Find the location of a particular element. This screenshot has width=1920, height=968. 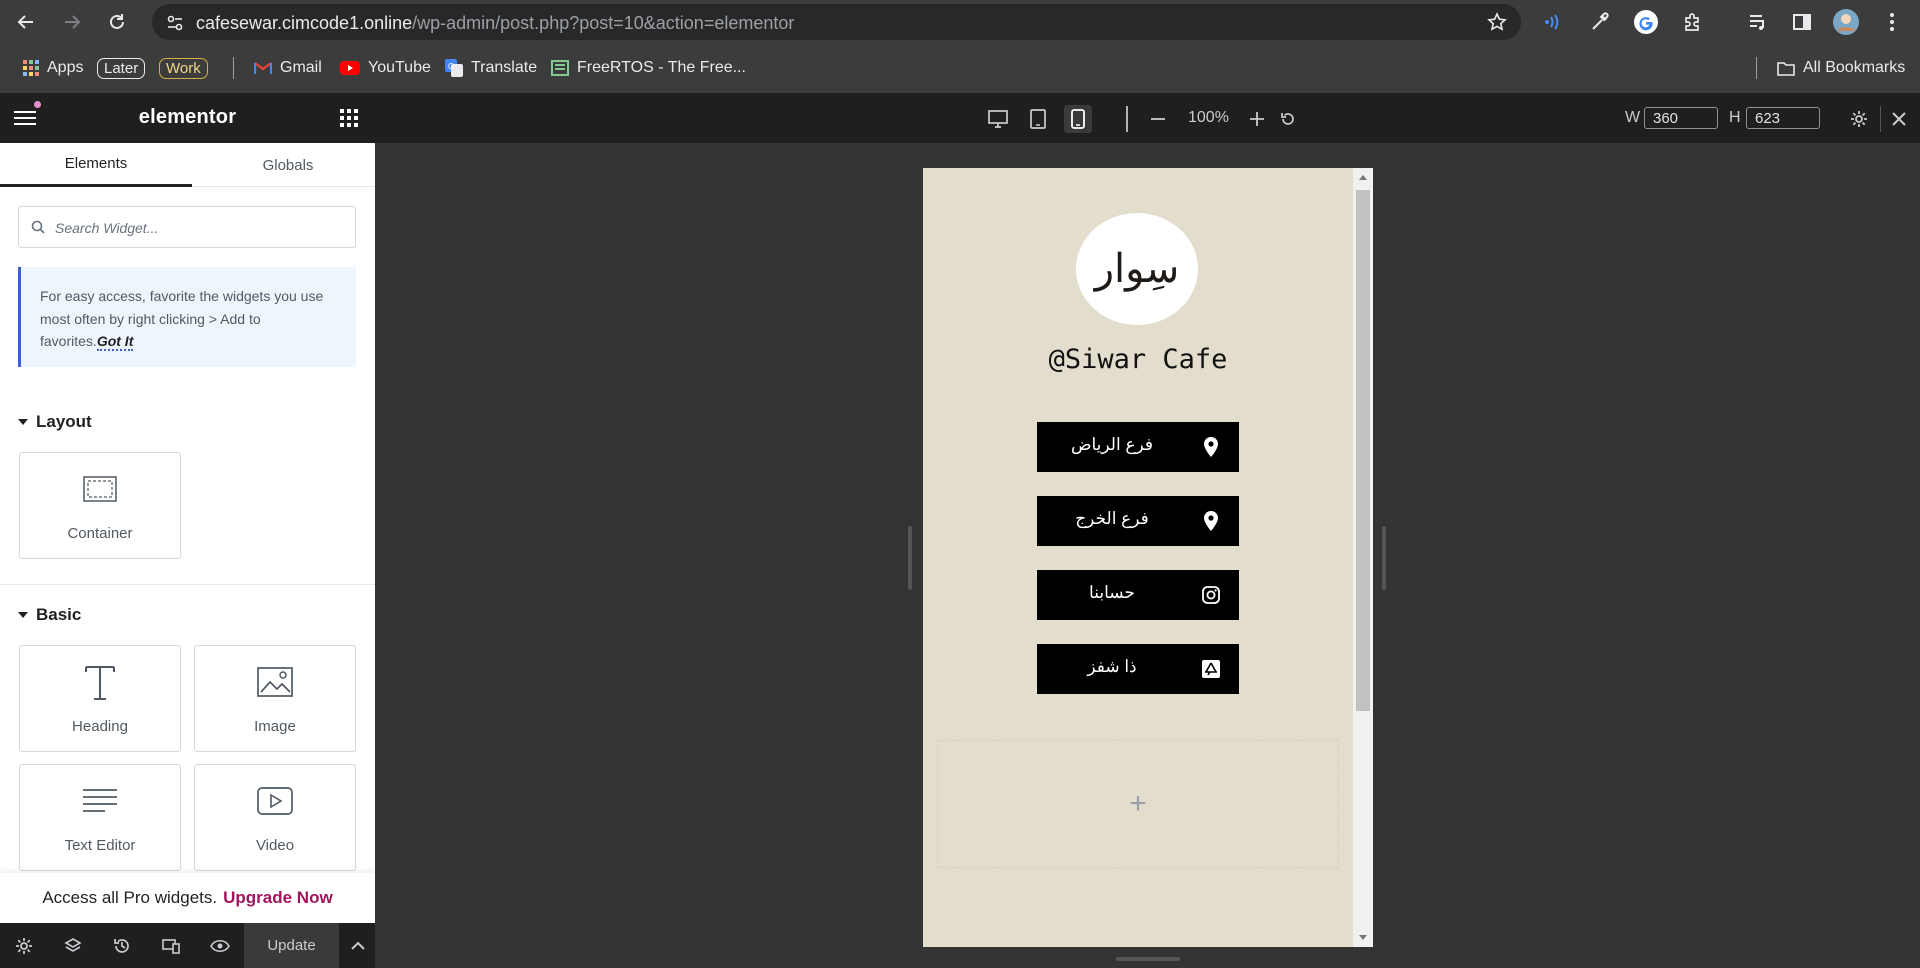

resize-handle-right is located at coordinates (1384, 558).